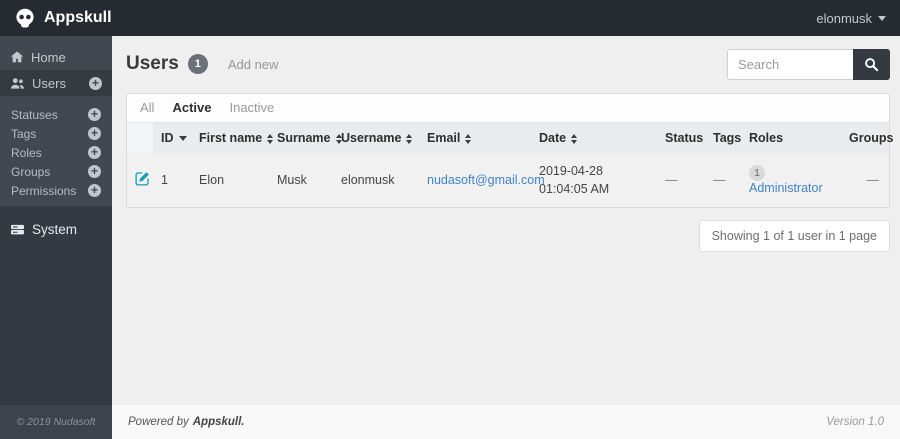 Image resolution: width=900 pixels, height=439 pixels. What do you see at coordinates (508, 108) in the screenshot?
I see `filter-tabs: All Active Inactive` at bounding box center [508, 108].